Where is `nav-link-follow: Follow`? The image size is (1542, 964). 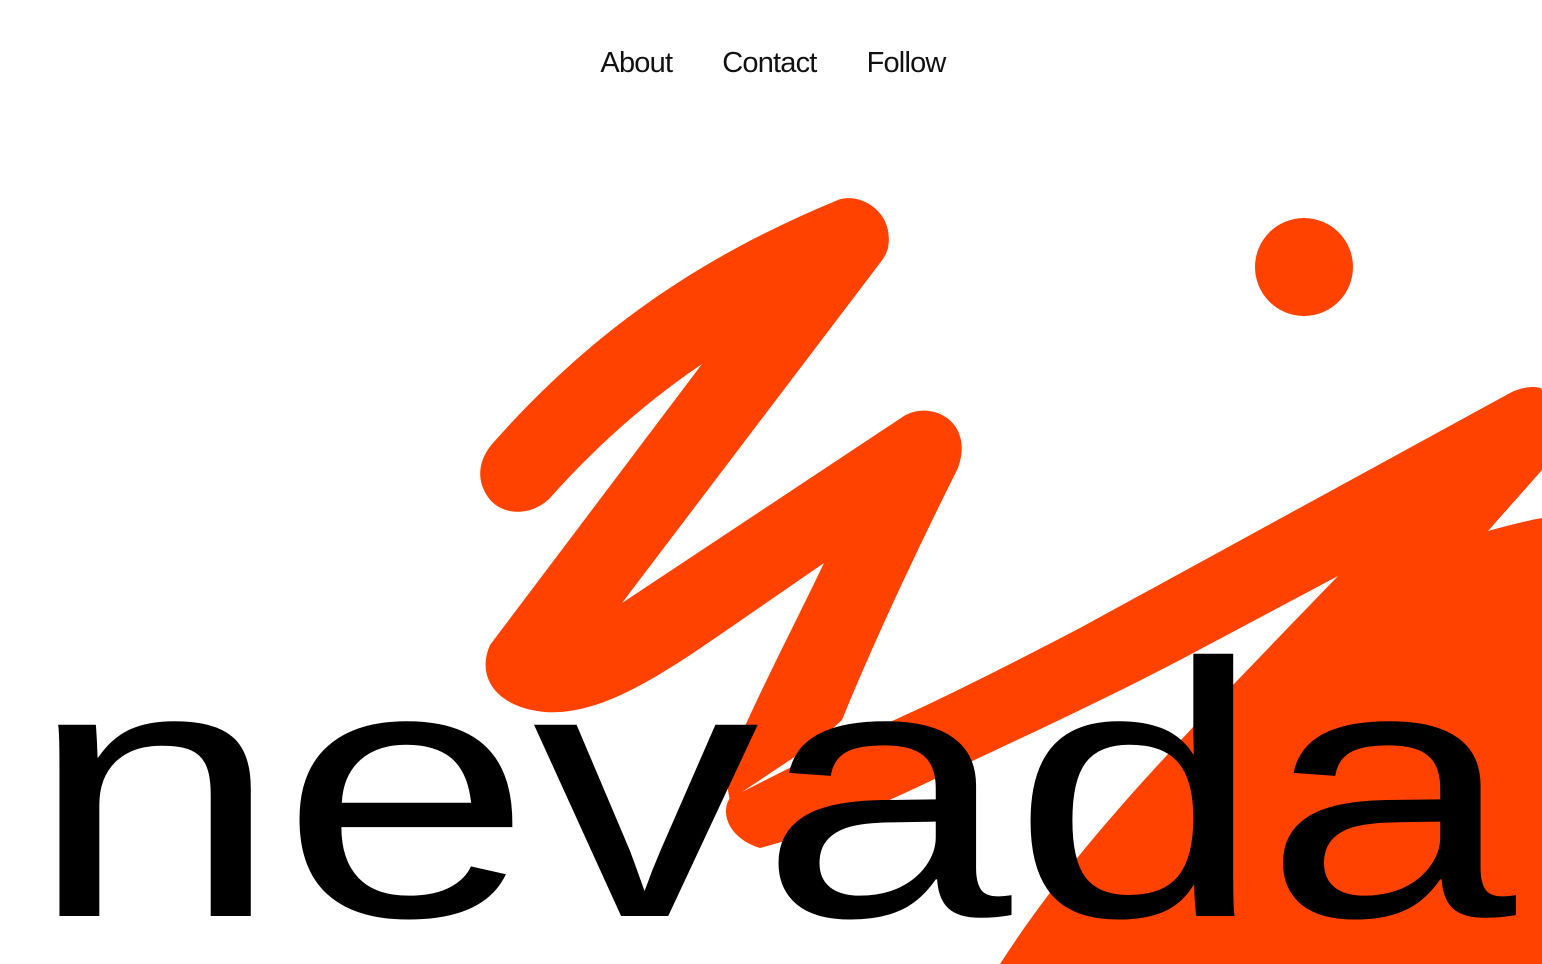 nav-link-follow: Follow is located at coordinates (907, 63).